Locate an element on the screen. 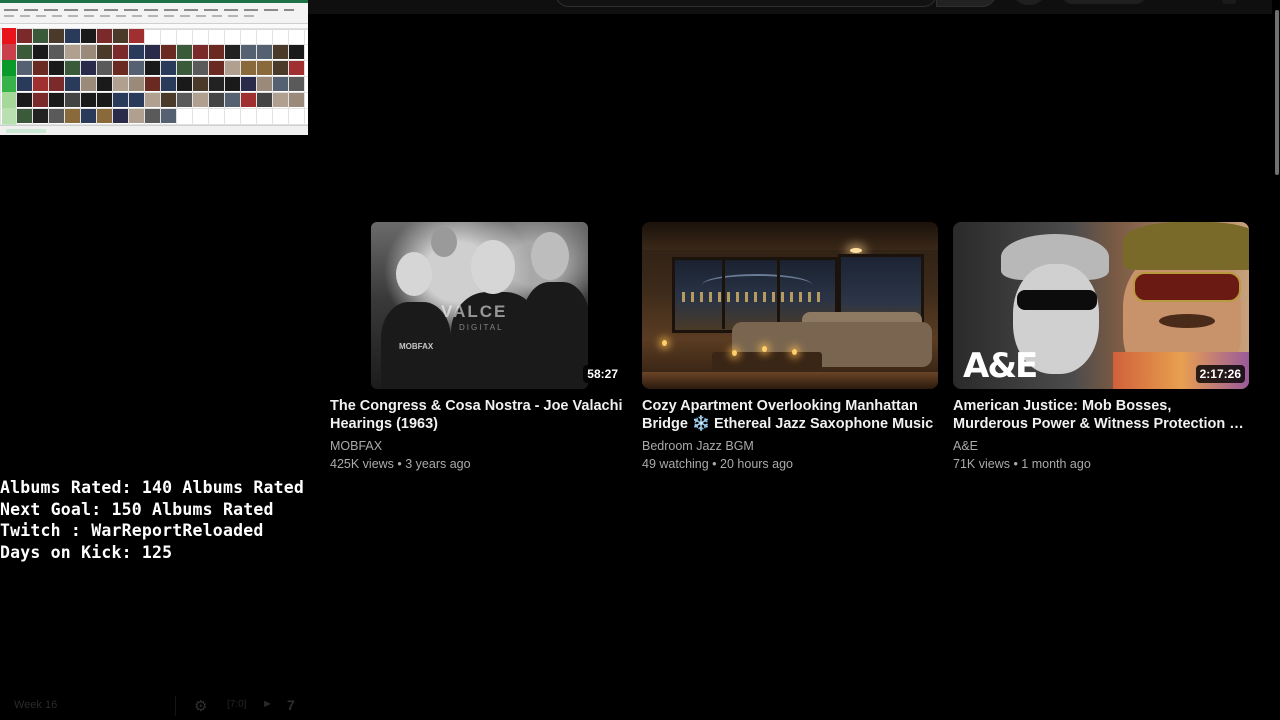 The height and width of the screenshot is (720, 1280). spreadsheet-status-bar is located at coordinates (154, 130).